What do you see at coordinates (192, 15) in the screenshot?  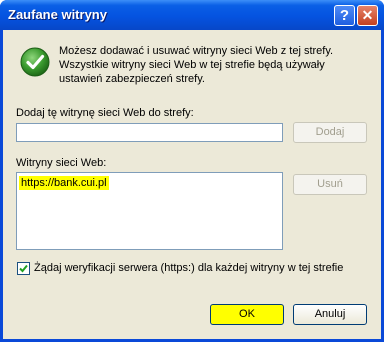 I see `title-bar: Zaufane witryny ? ✕` at bounding box center [192, 15].